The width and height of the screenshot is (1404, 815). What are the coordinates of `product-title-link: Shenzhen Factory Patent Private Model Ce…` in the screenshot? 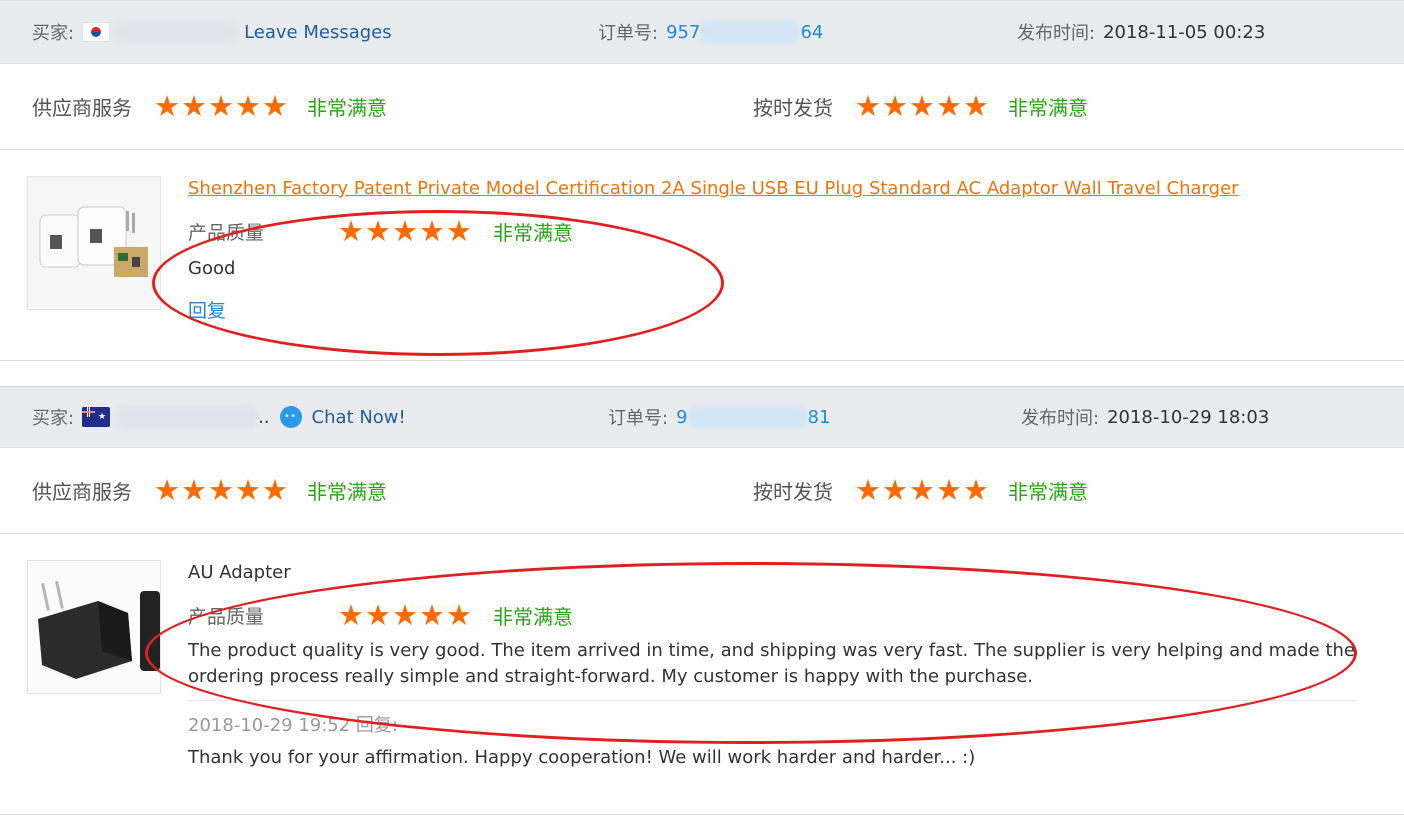 It's located at (713, 189).